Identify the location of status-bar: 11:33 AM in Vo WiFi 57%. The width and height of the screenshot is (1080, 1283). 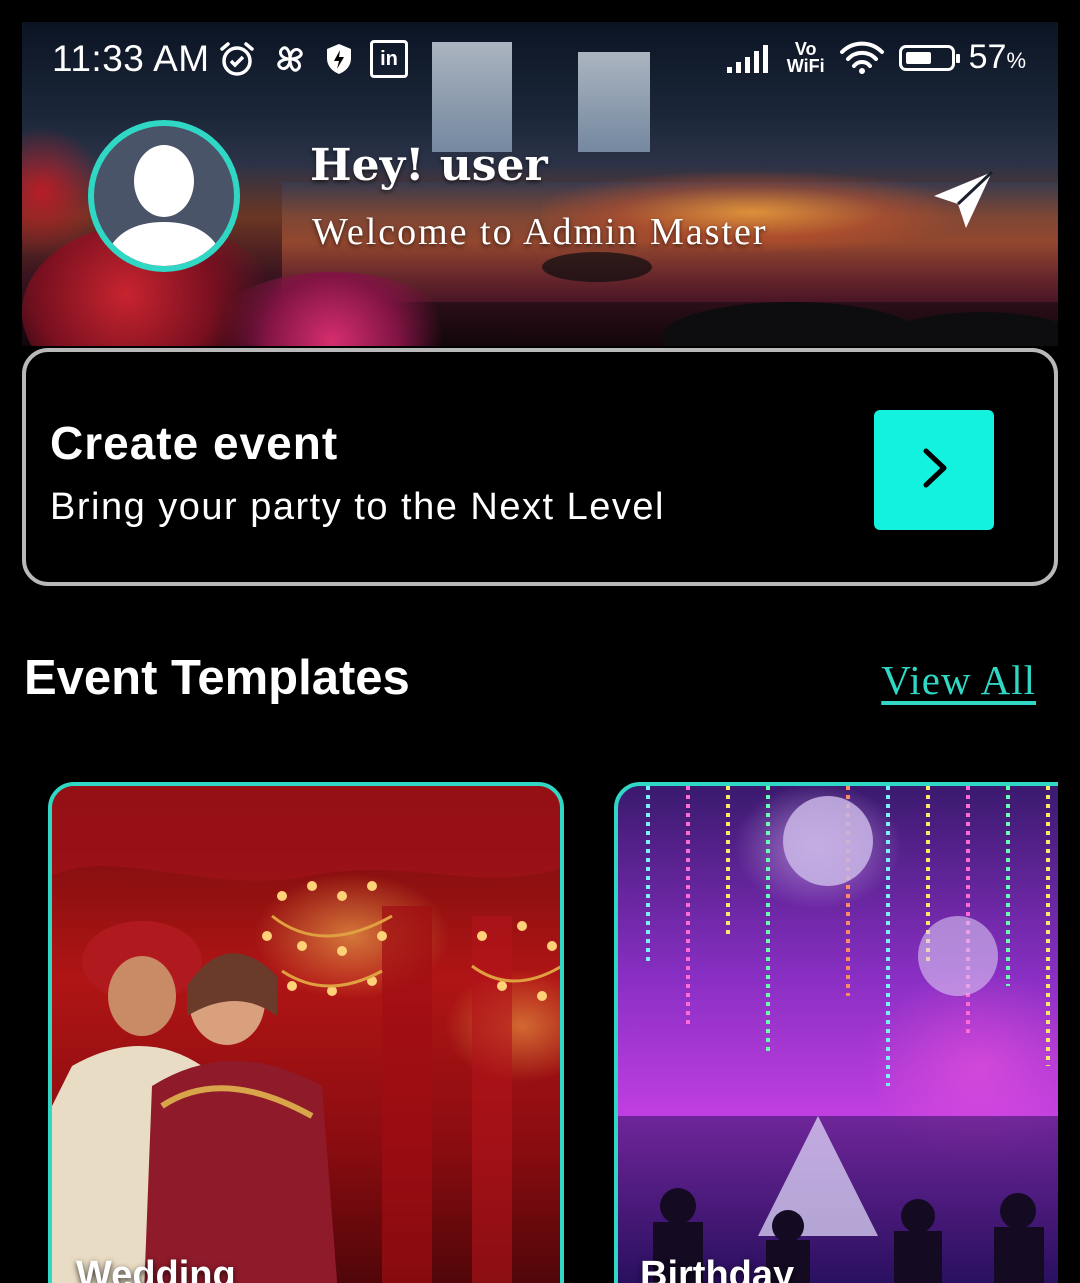
(540, 61).